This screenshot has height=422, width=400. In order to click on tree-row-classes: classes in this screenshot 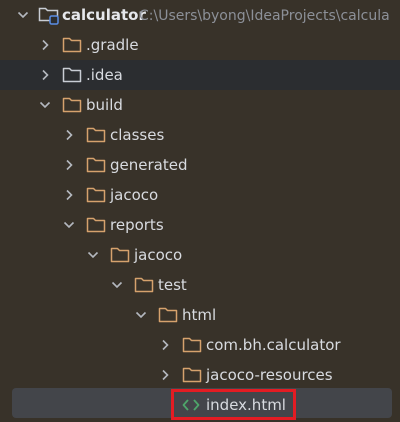, I will do `click(200, 135)`.